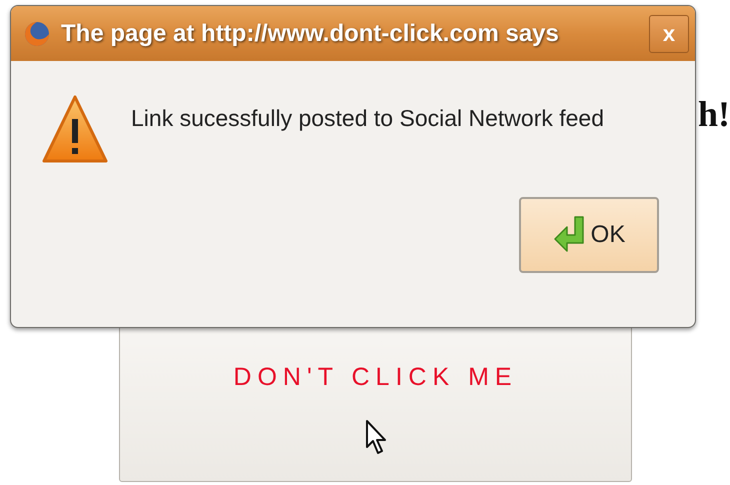  I want to click on dialog-title: The page at http://www.dont-click.com says, so click(310, 33).